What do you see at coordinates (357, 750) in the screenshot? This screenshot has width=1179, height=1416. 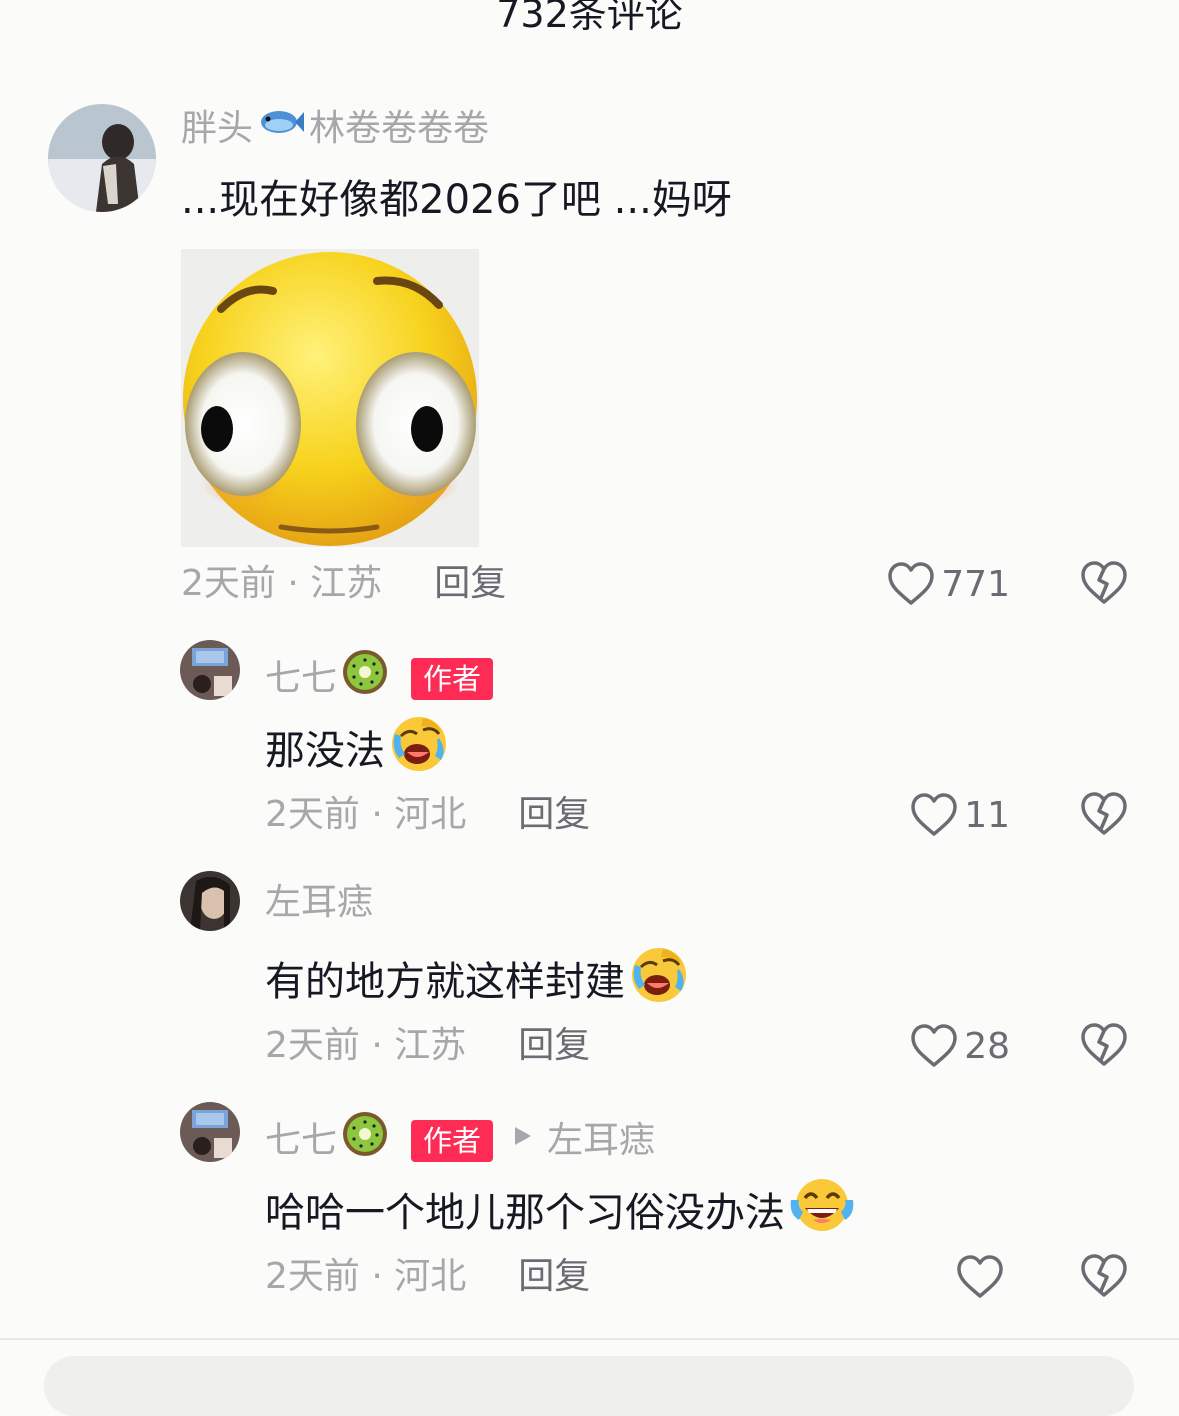 I see `comment-text: 那没法` at bounding box center [357, 750].